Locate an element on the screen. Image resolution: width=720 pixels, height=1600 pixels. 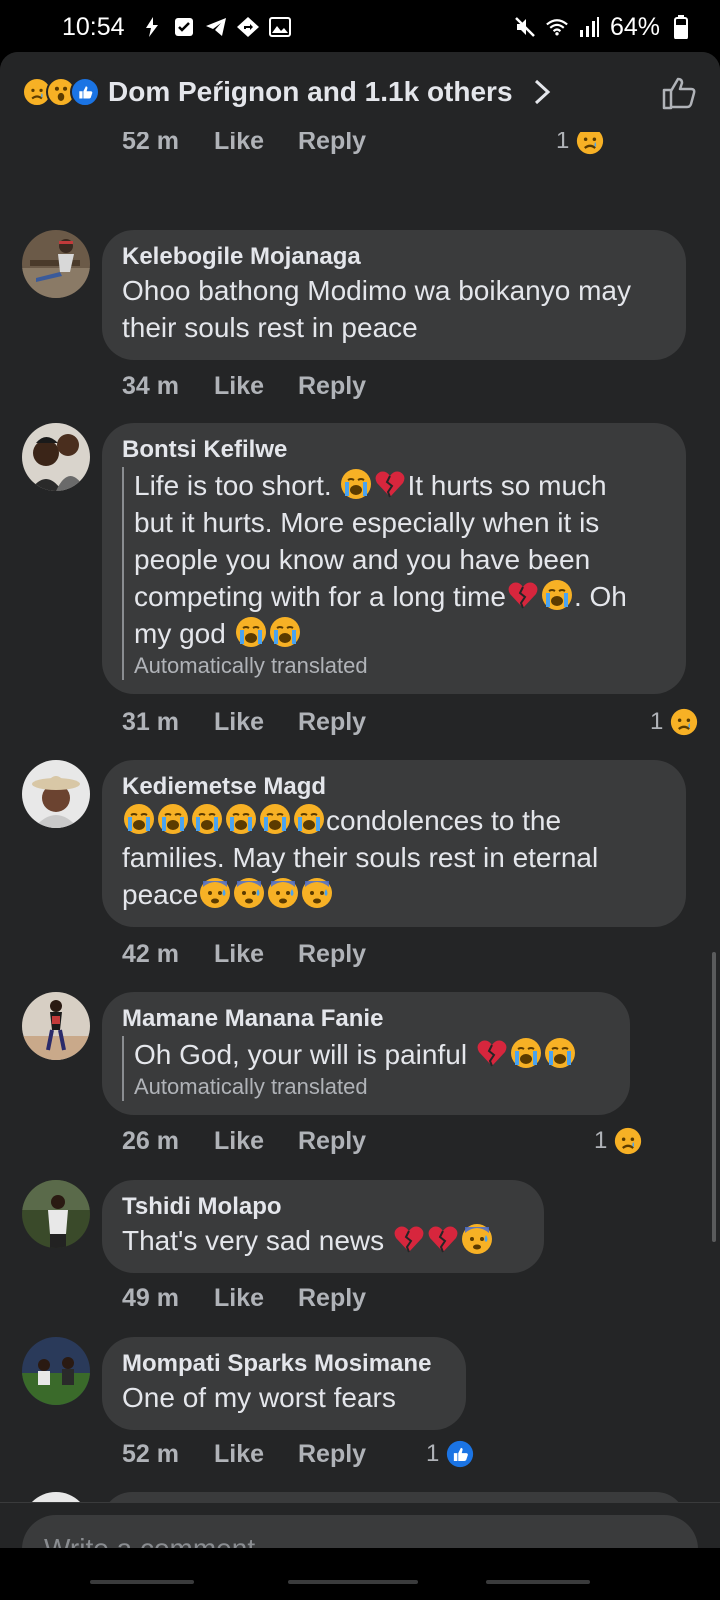
comment-actions: 26 m Like Reply is located at coordinates (244, 1141).